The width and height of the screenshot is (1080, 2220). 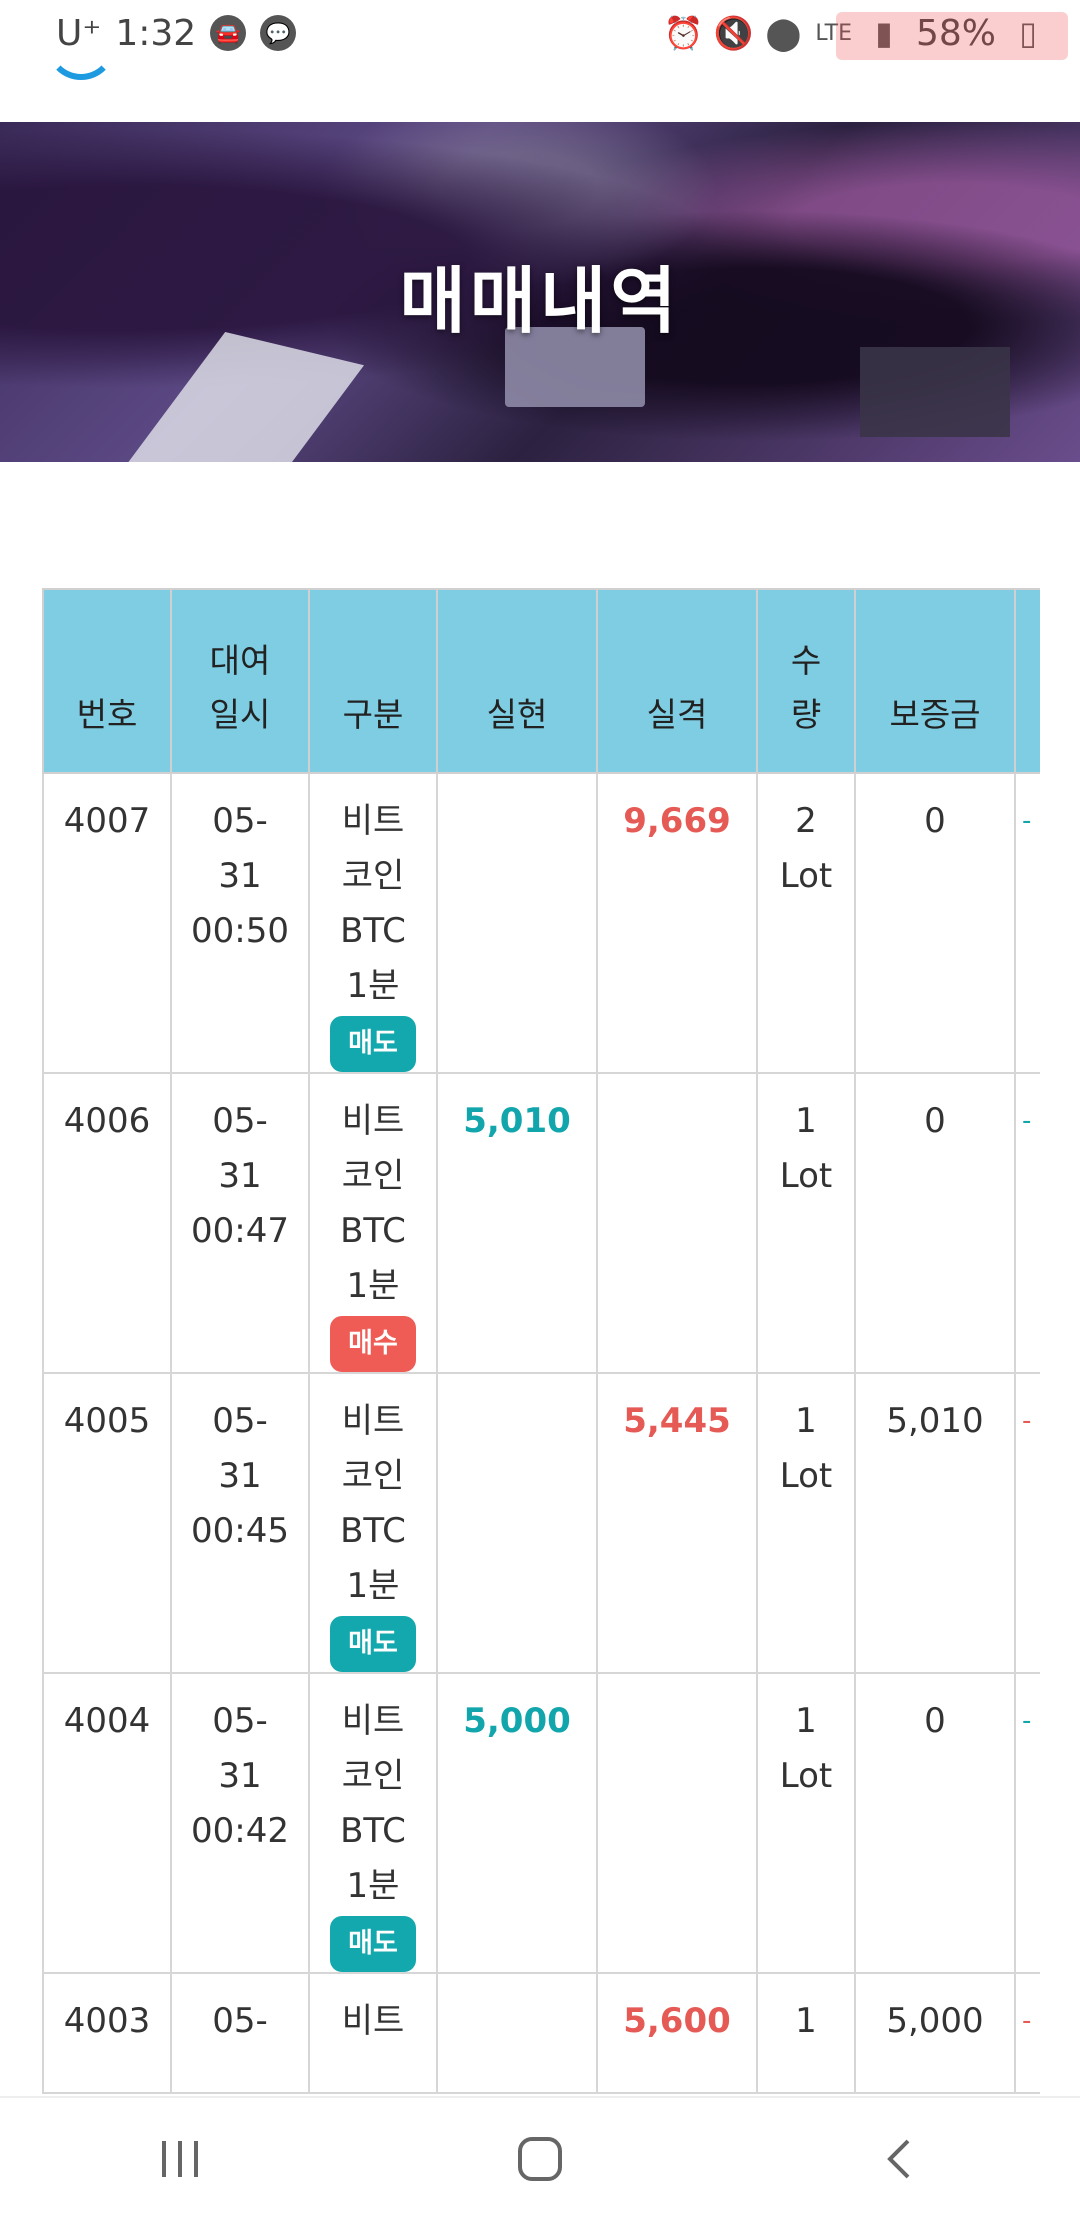 What do you see at coordinates (107, 2021) in the screenshot?
I see `row-number: 4003` at bounding box center [107, 2021].